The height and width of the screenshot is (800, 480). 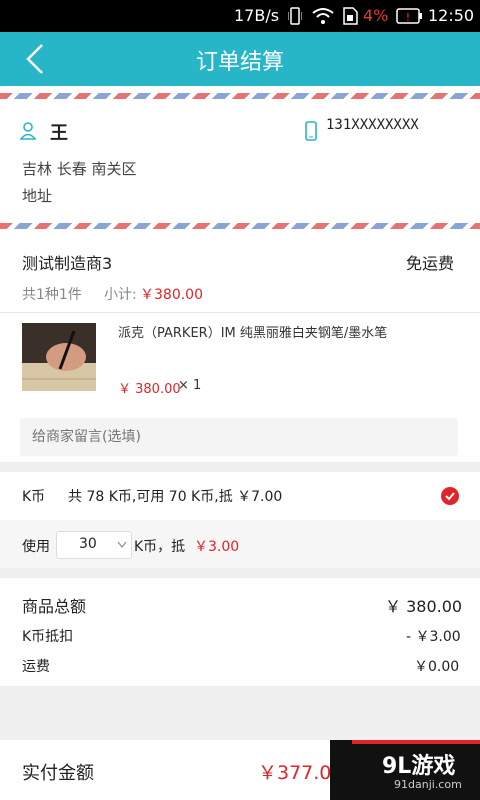 What do you see at coordinates (59, 133) in the screenshot?
I see `recipient-name: 王` at bounding box center [59, 133].